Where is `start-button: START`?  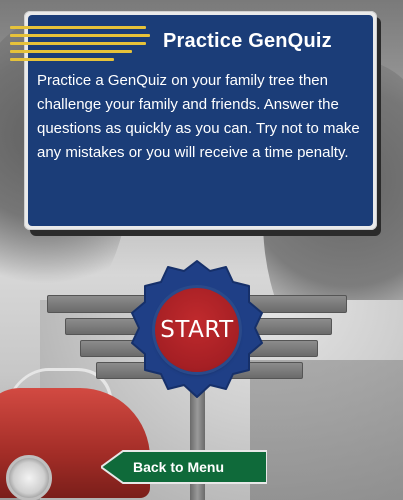 start-button: START is located at coordinates (197, 330).